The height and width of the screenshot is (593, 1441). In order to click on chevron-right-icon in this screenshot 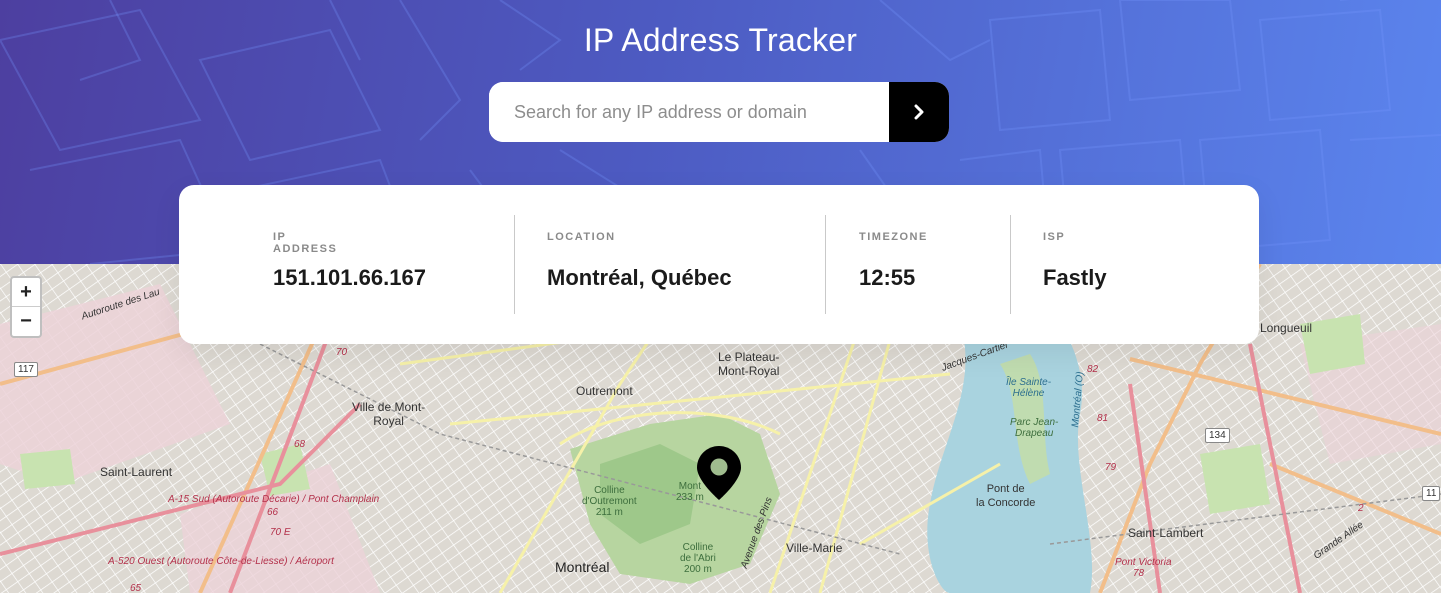, I will do `click(919, 112)`.